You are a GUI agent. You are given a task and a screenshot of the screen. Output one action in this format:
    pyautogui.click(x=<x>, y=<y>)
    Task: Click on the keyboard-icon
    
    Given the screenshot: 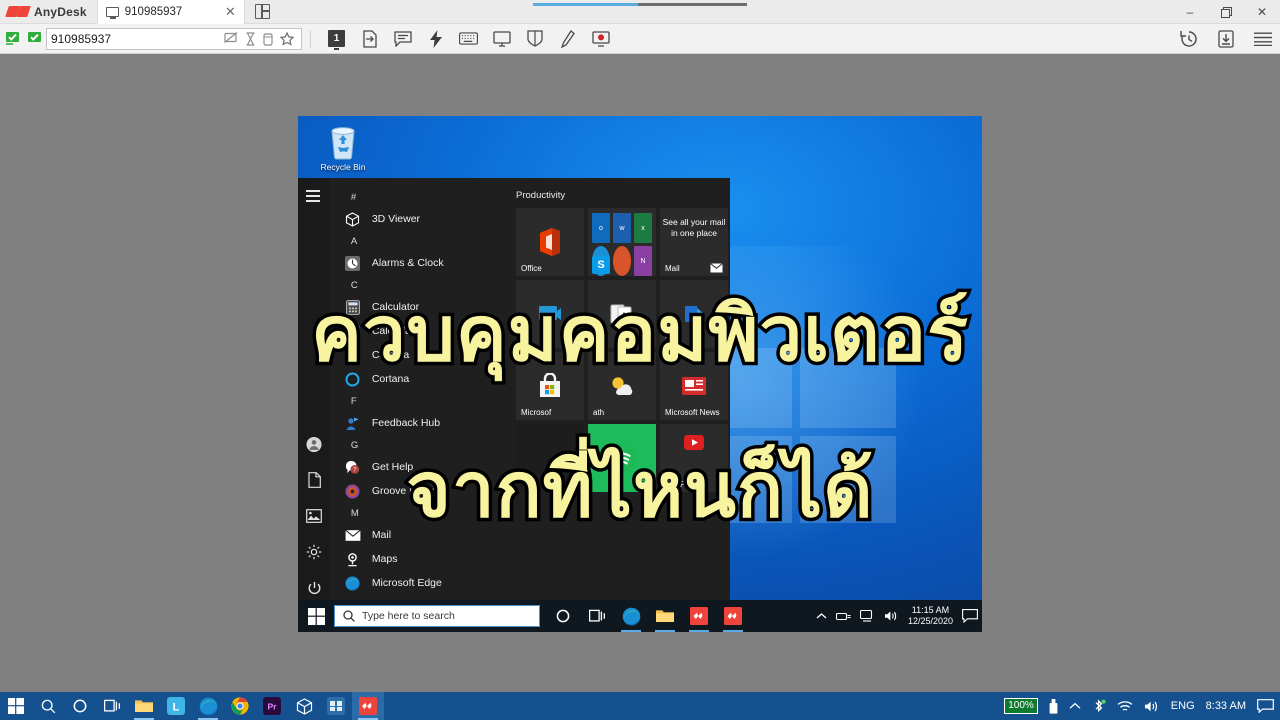 What is the action you would take?
    pyautogui.click(x=468, y=38)
    